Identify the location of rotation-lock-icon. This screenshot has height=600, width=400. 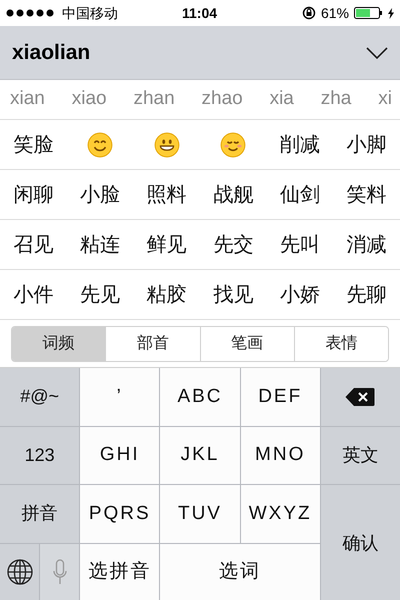
(309, 13).